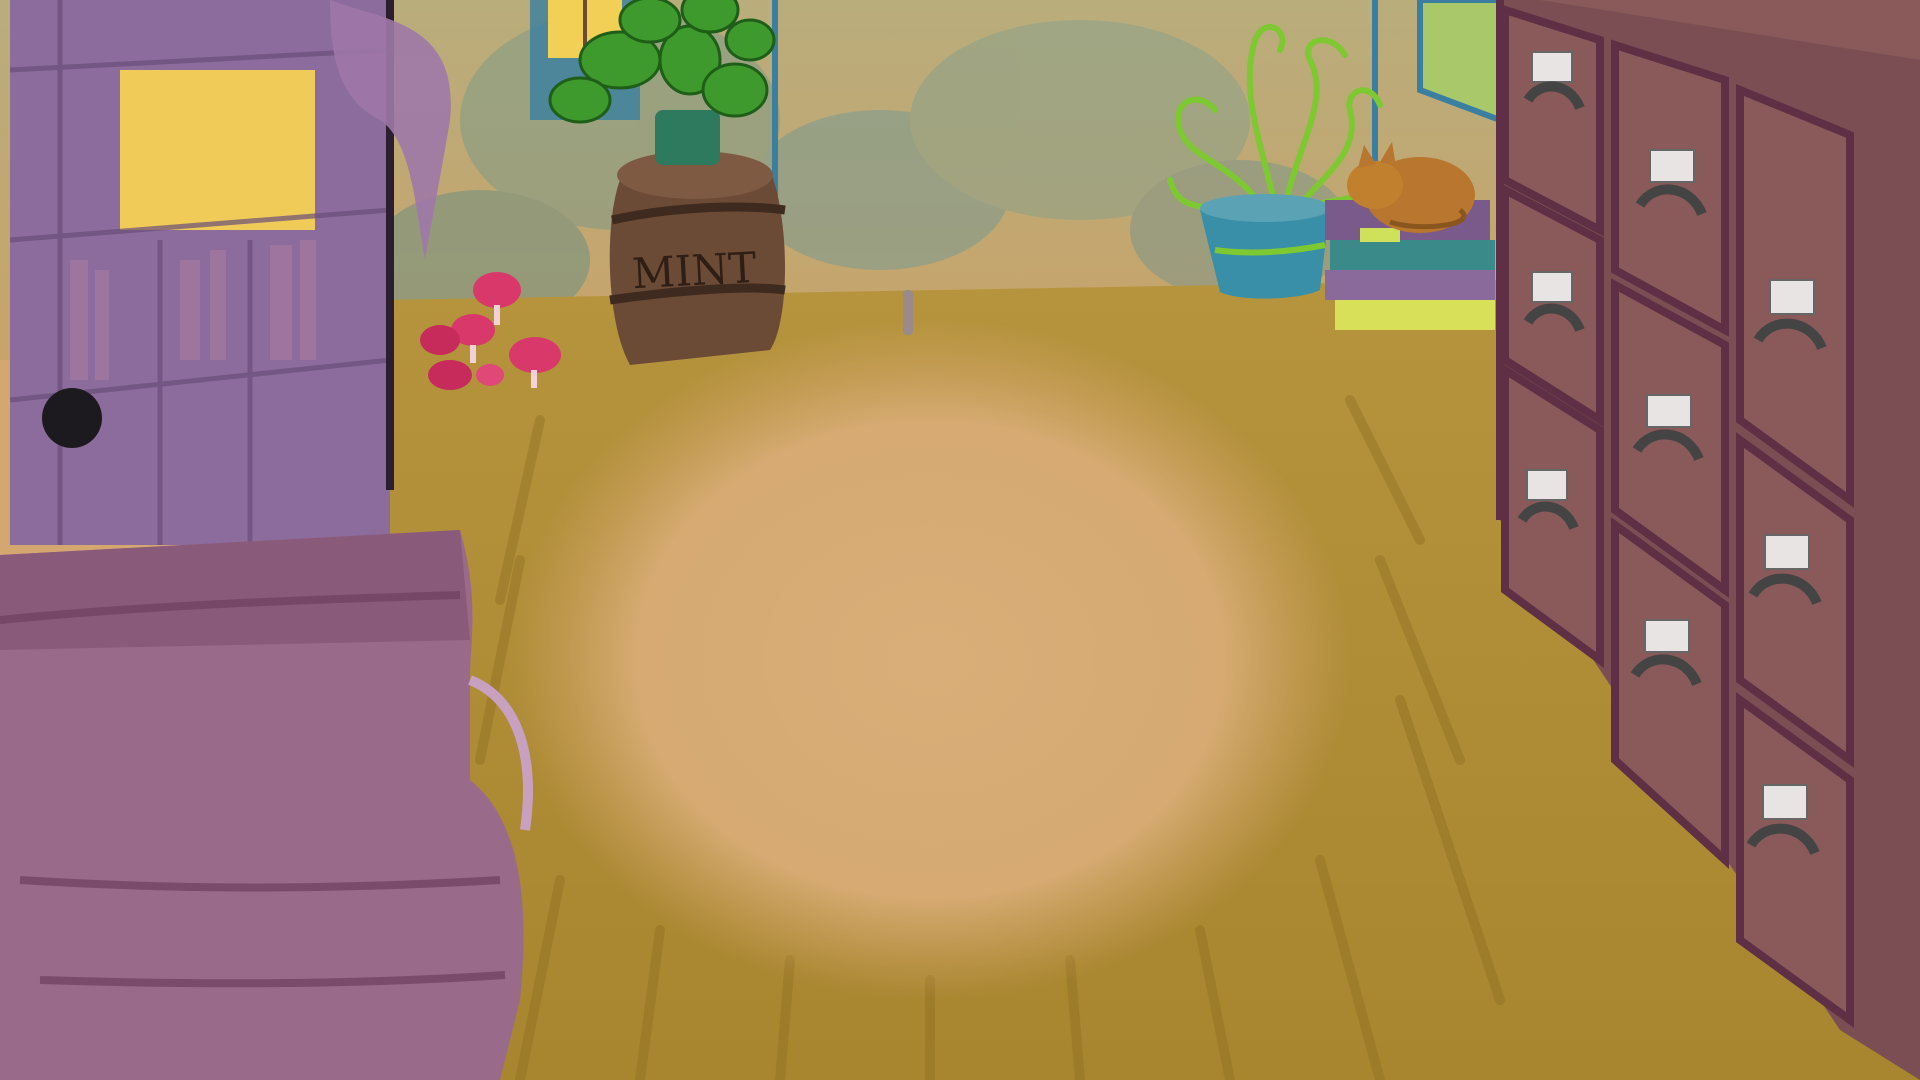  What do you see at coordinates (72, 418) in the screenshot?
I see `door-knob-icon` at bounding box center [72, 418].